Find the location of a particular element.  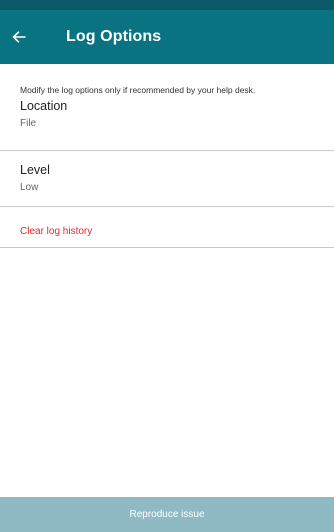

reproduce-issue-button: Reproduce issue is located at coordinates (167, 514).